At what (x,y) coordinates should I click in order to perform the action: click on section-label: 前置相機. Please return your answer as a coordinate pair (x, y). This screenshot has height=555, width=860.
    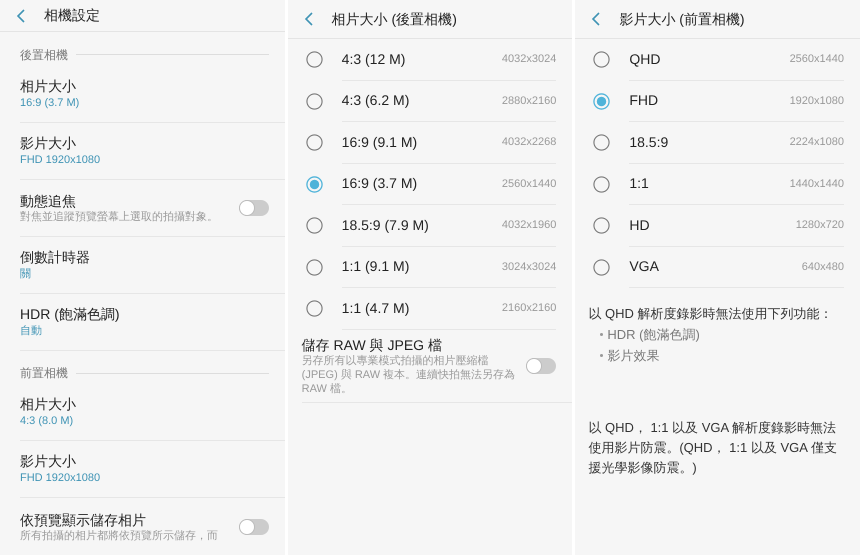
    Looking at the image, I should click on (44, 373).